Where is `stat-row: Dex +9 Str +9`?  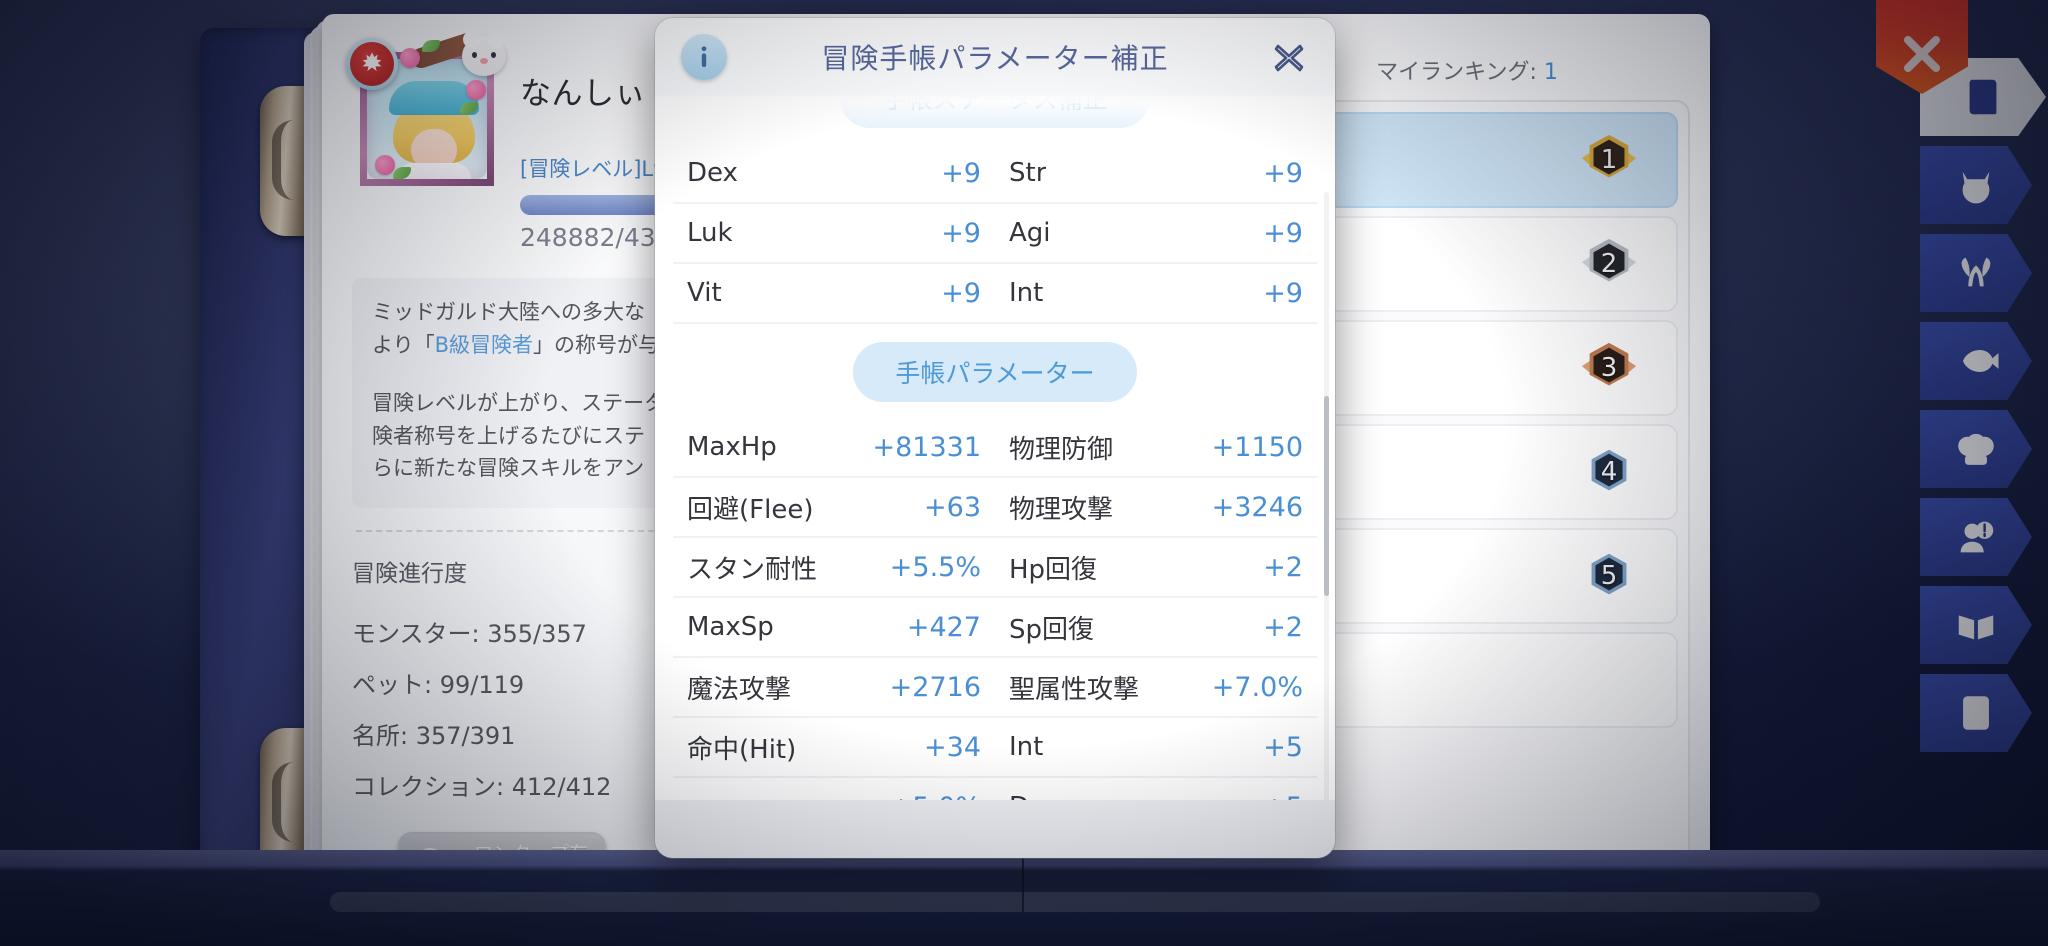
stat-row: Dex +9 Str +9 is located at coordinates (995, 174).